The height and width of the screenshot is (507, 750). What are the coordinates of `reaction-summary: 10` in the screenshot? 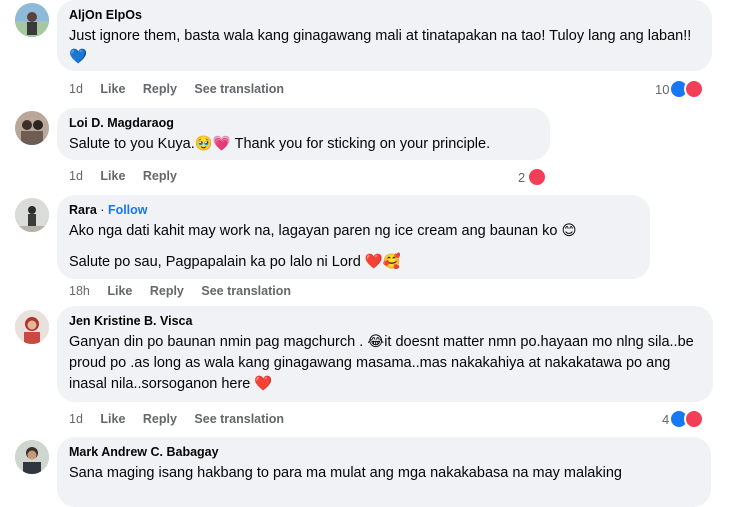 It's located at (680, 89).